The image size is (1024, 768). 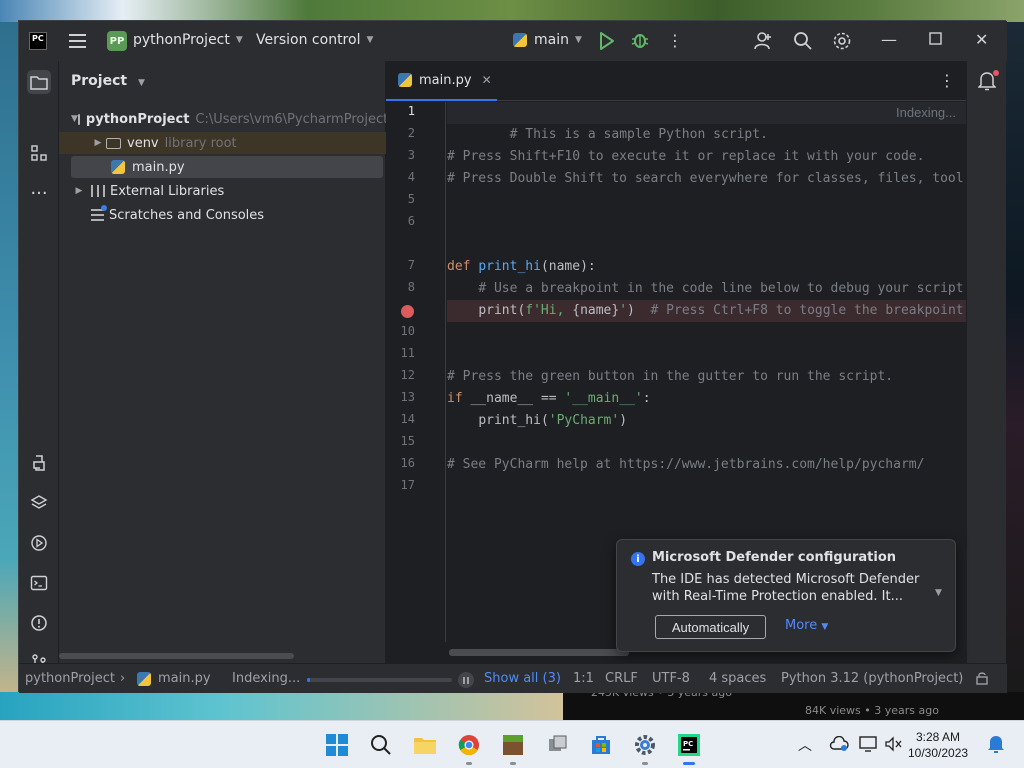 I want to click on close-window-button: ✕, so click(x=981, y=39).